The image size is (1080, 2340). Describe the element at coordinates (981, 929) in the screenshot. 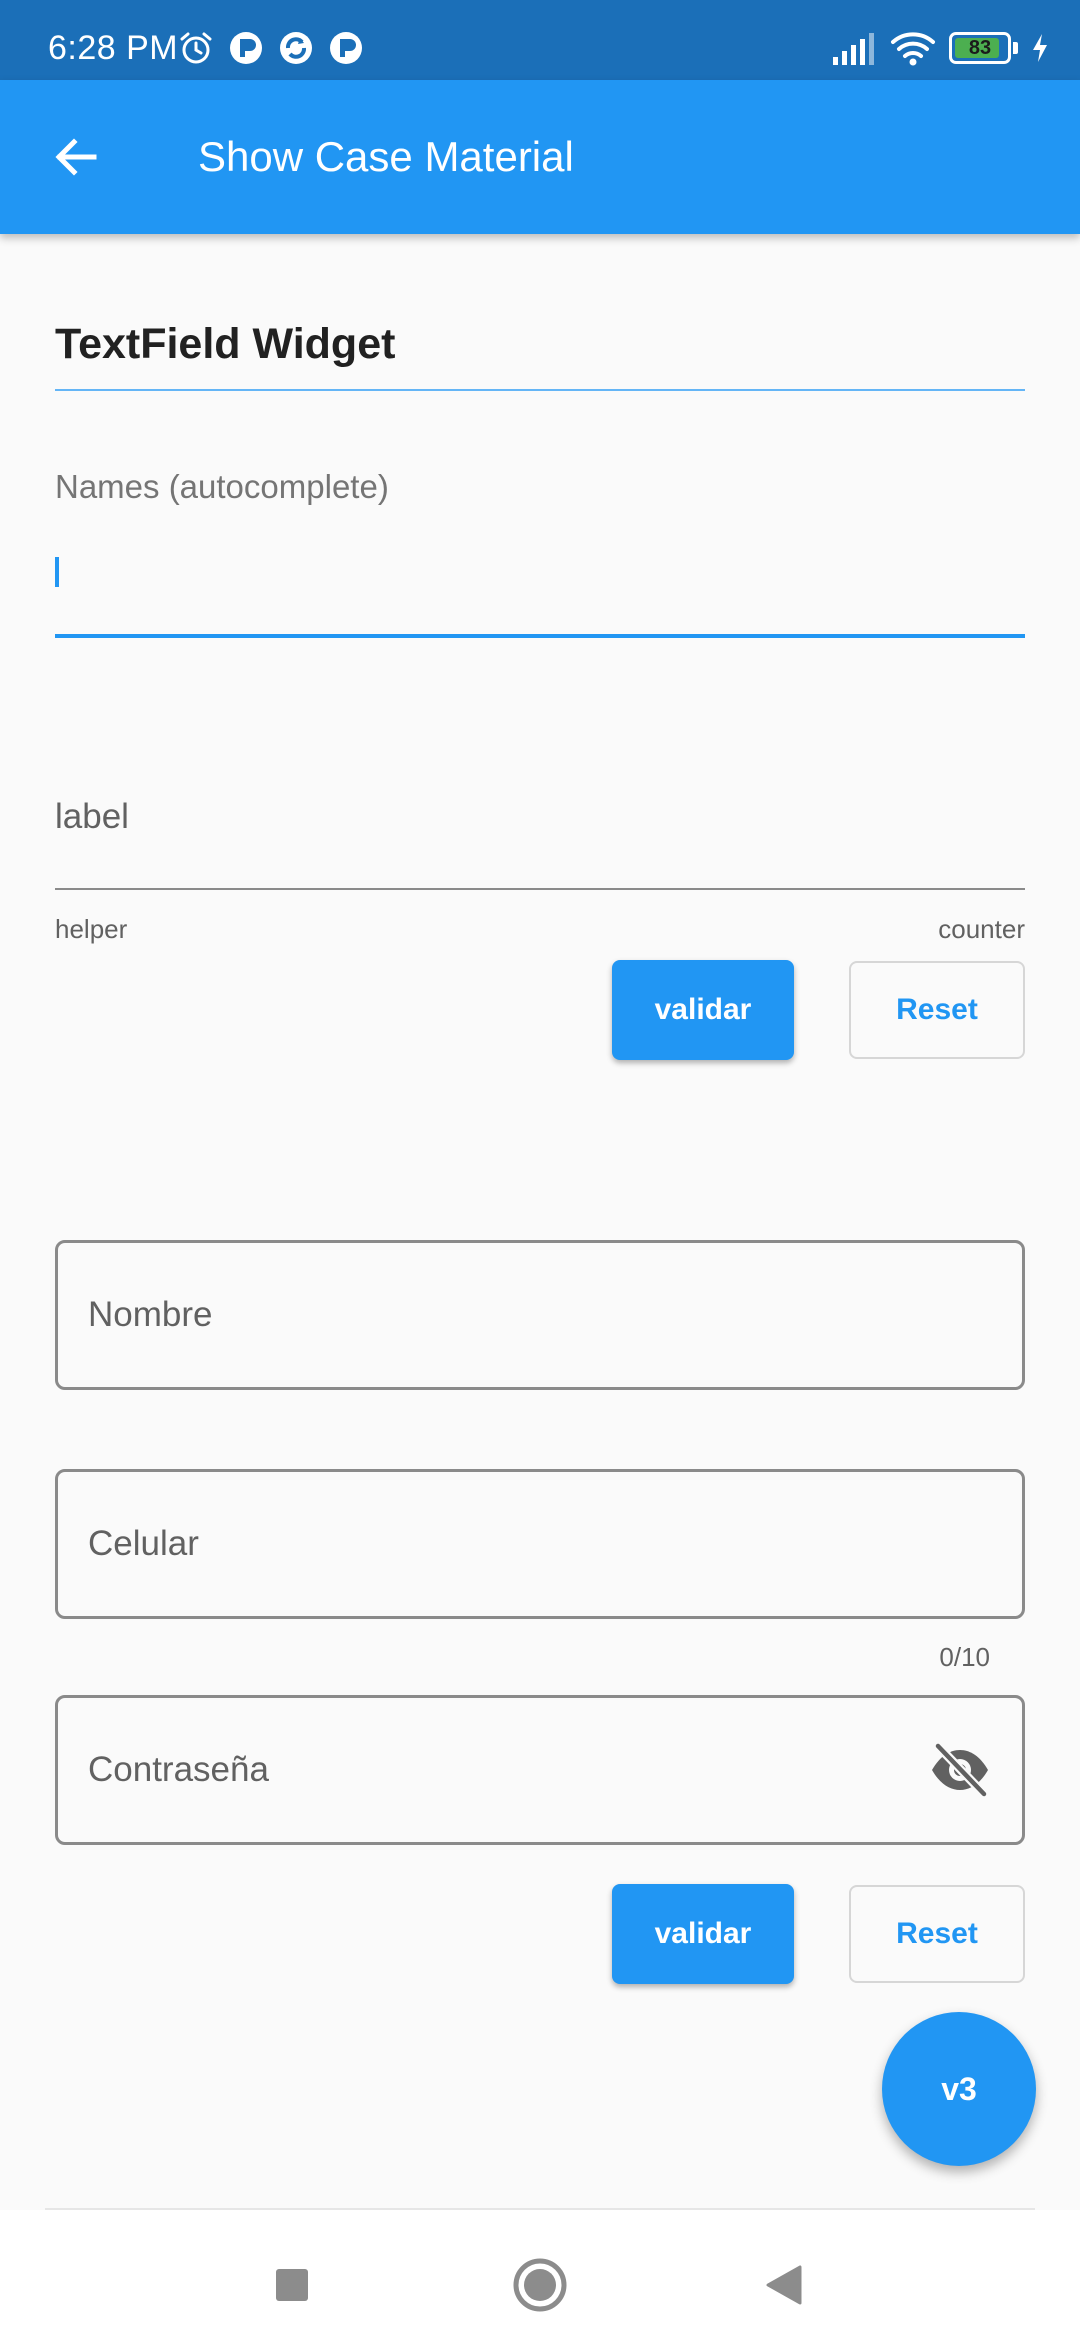

I see `counter-text: counter` at that location.